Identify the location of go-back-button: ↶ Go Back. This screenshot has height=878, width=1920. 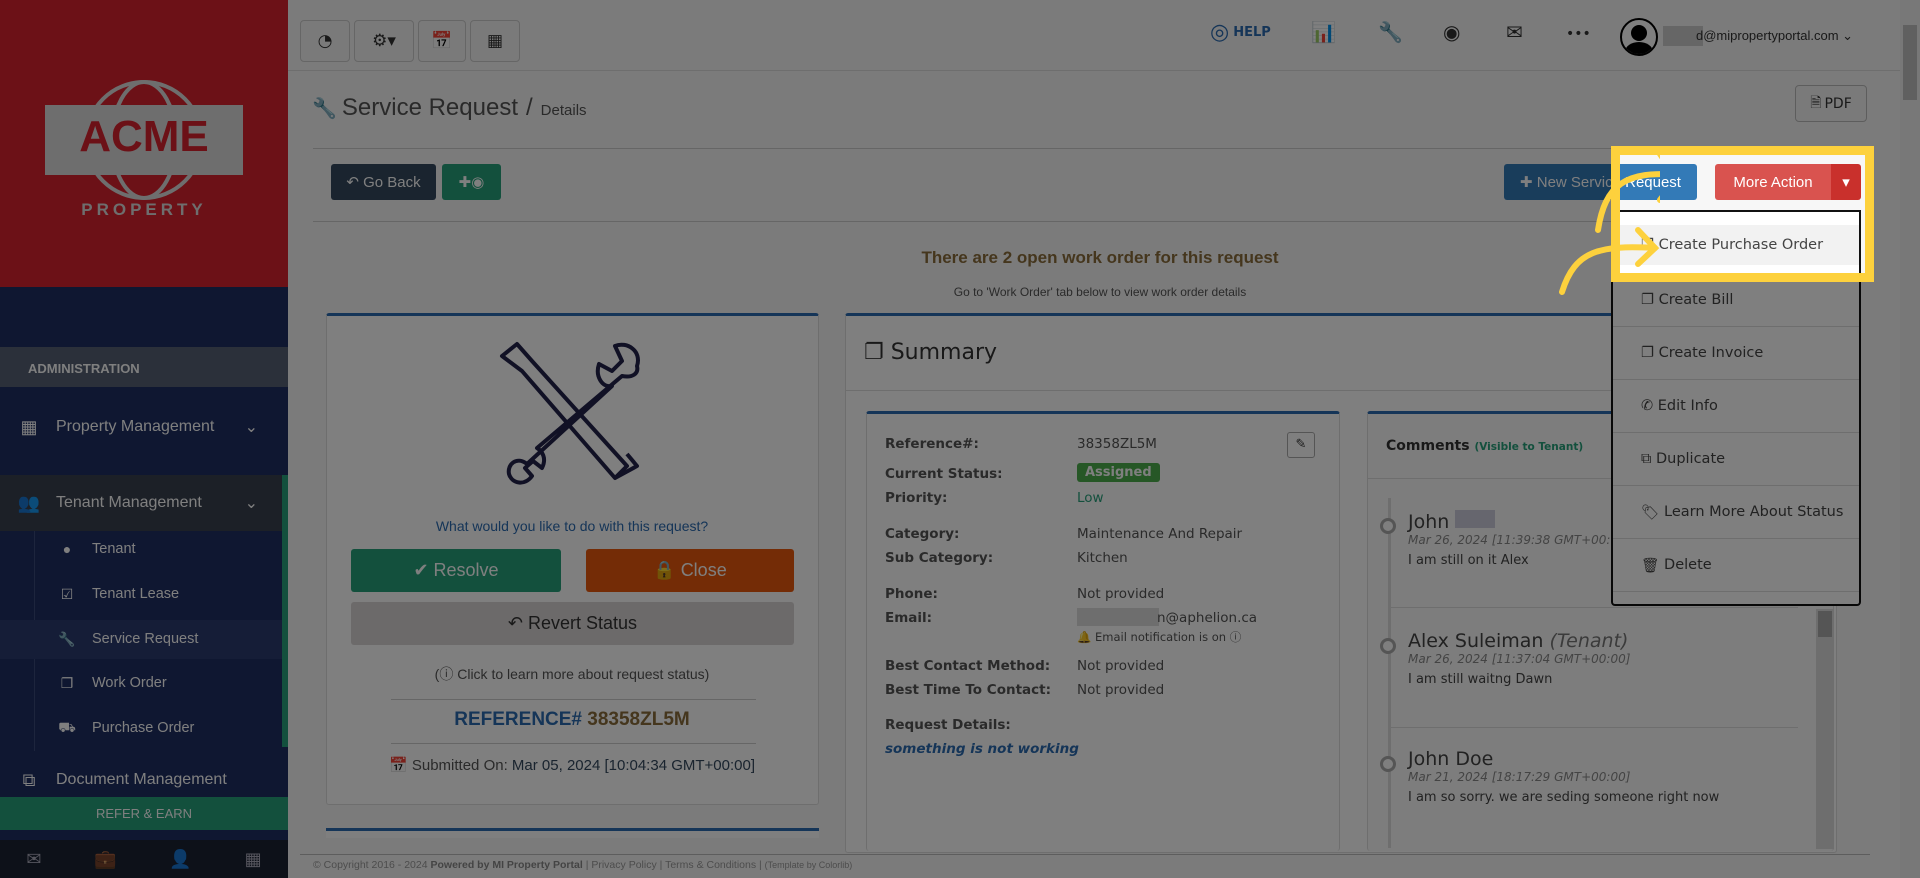
(383, 182).